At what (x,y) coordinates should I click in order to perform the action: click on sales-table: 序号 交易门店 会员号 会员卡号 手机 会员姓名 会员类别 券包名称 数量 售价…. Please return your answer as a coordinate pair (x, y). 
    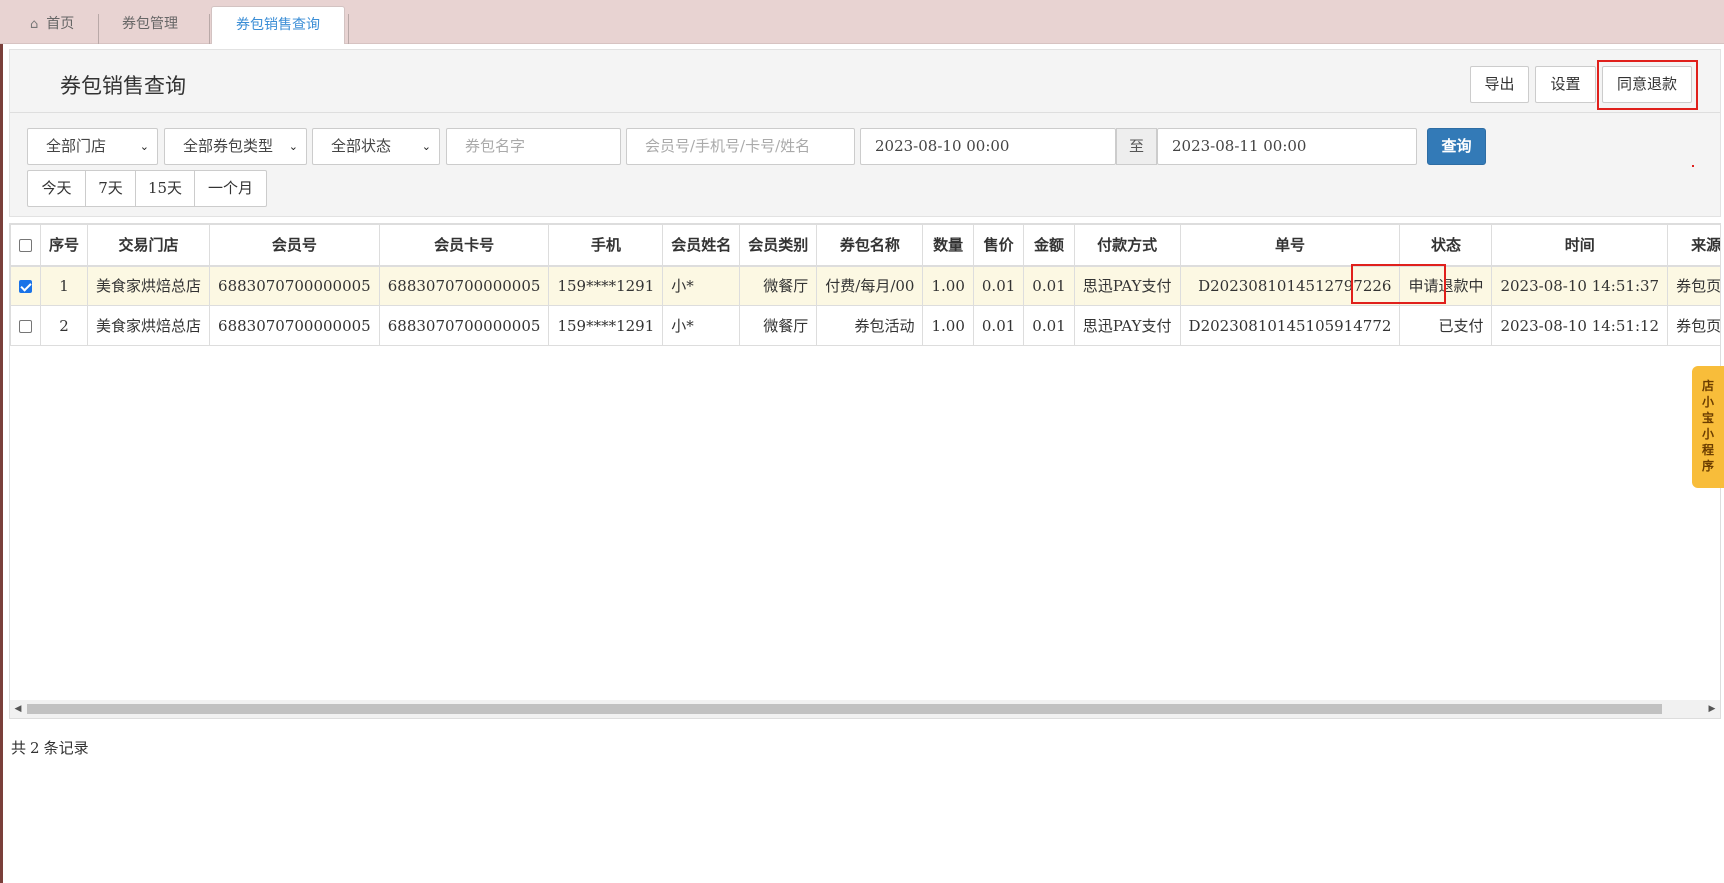
    Looking at the image, I should click on (865, 285).